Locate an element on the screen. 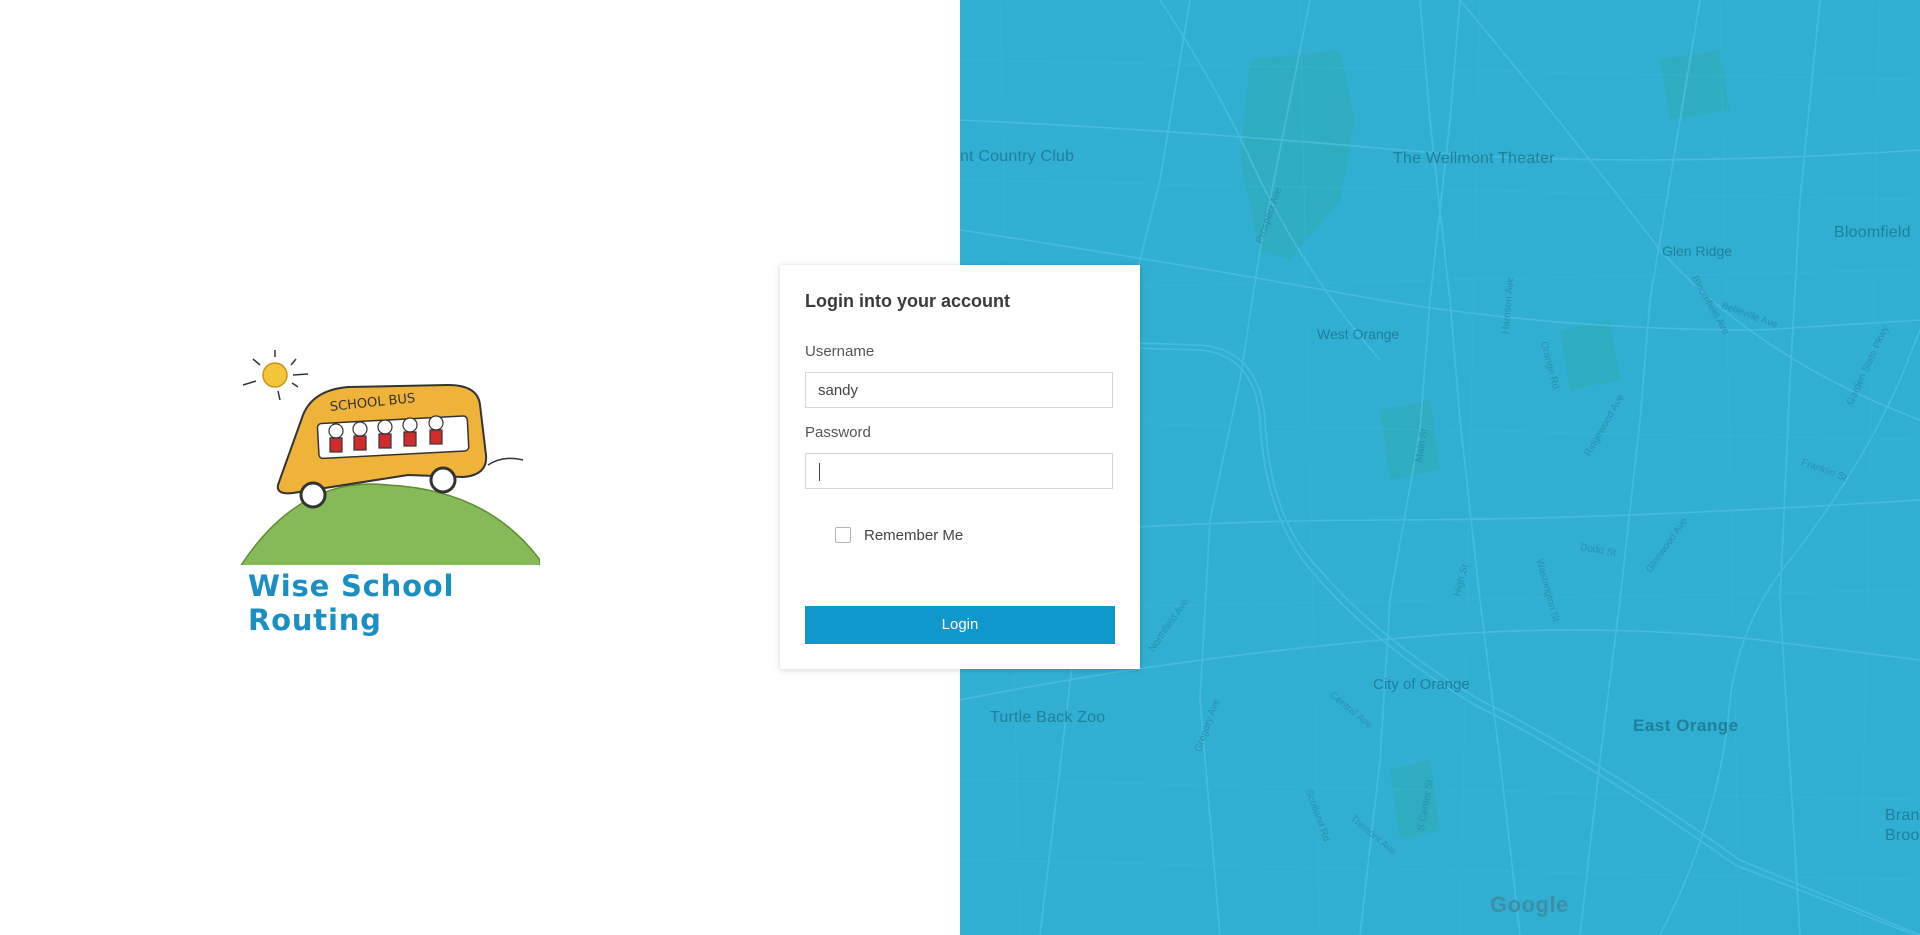 This screenshot has width=1920, height=935. map-label-west-orange: West Orange is located at coordinates (1358, 334).